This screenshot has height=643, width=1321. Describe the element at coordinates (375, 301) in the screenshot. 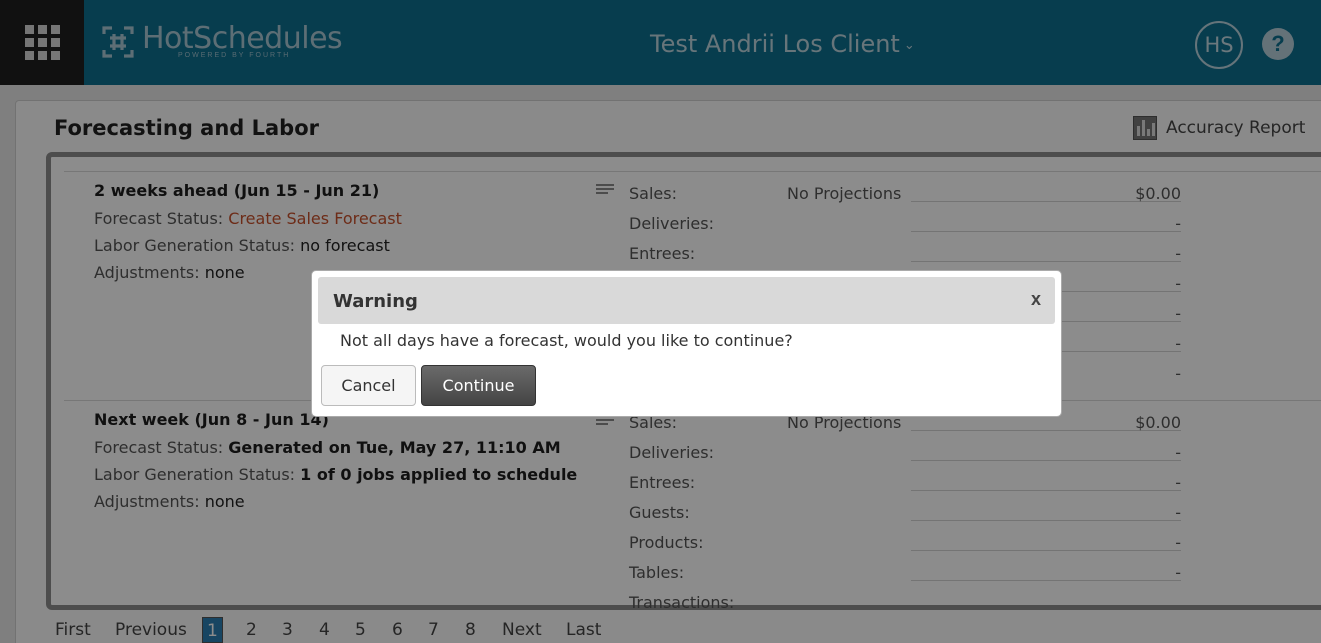

I see `dialog-title: Warning` at that location.